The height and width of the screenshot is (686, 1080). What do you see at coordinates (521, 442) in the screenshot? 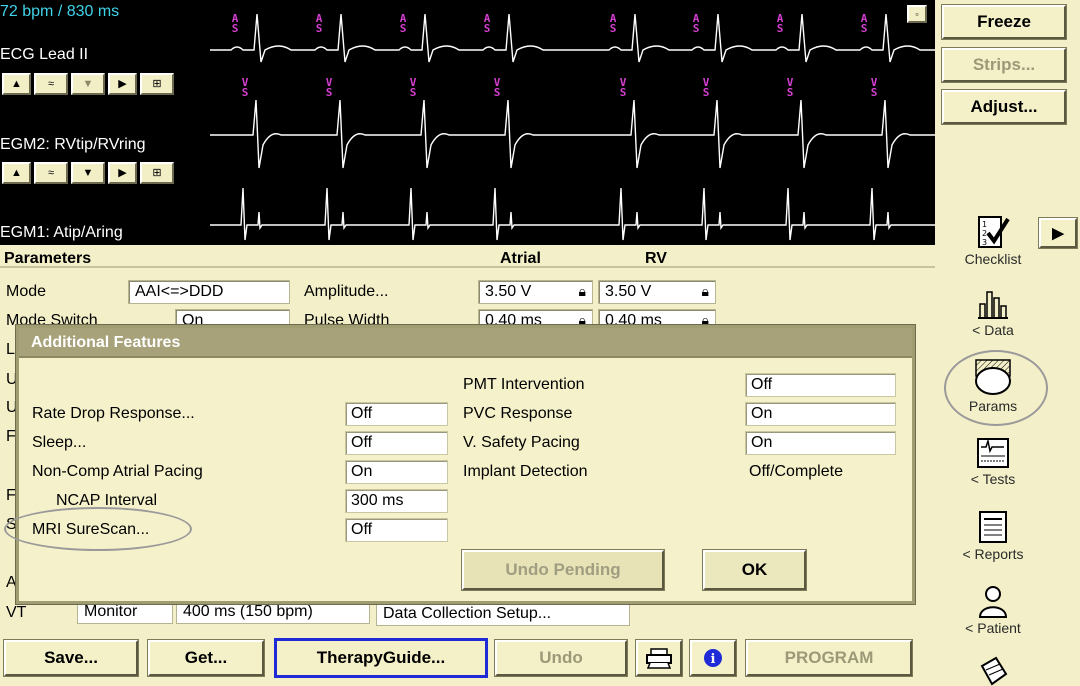
I see `v-safety-pacing-label: V. Safety Pacing` at bounding box center [521, 442].